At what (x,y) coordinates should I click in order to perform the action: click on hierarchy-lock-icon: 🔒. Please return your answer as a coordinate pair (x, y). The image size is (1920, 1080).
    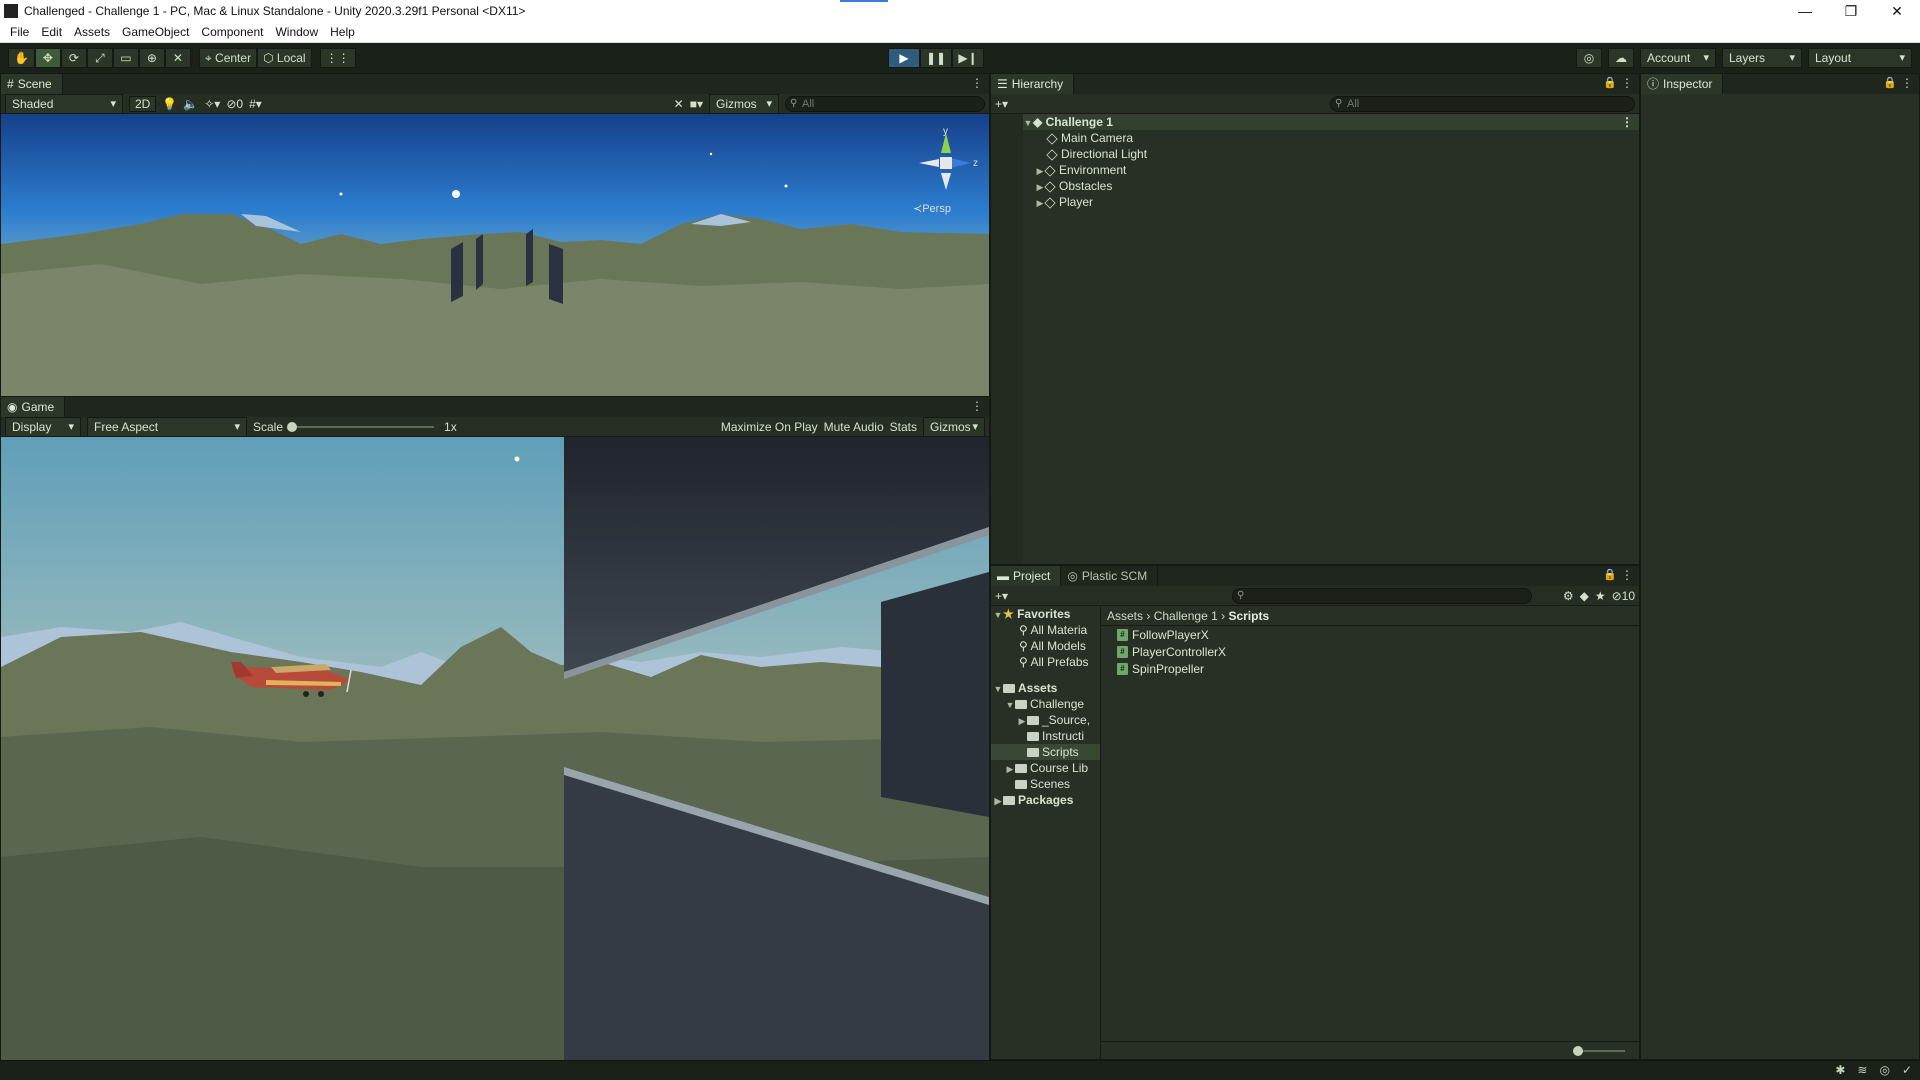
    Looking at the image, I should click on (1610, 82).